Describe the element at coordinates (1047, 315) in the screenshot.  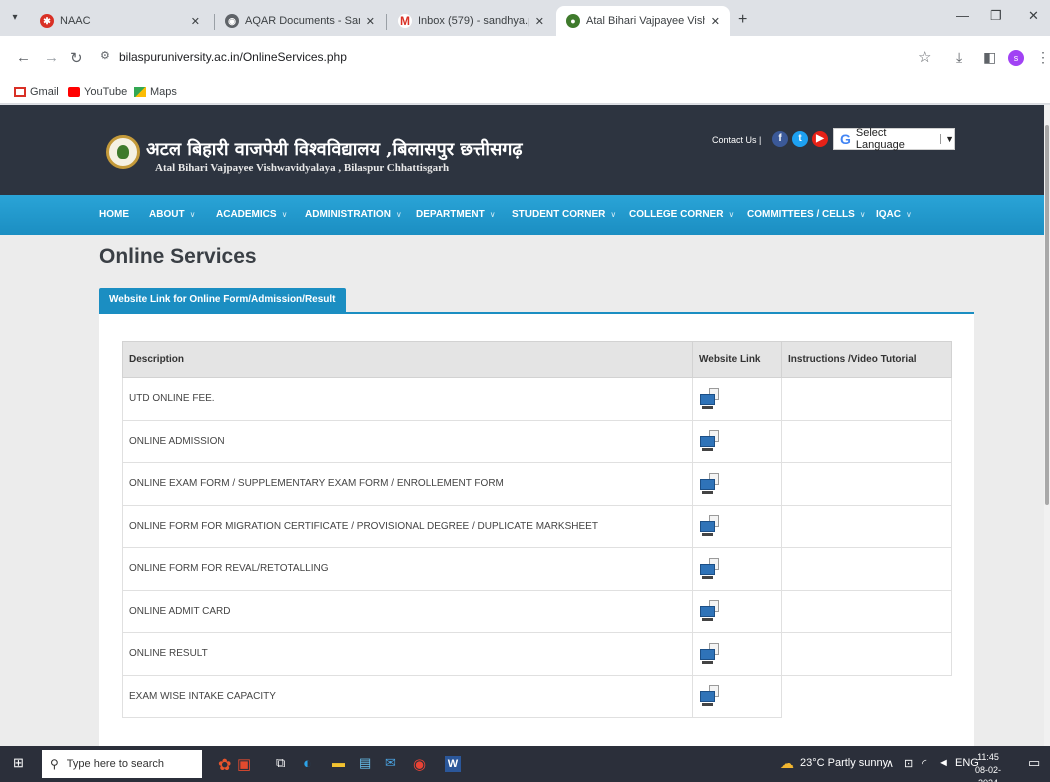
I see `scroll-thumb` at that location.